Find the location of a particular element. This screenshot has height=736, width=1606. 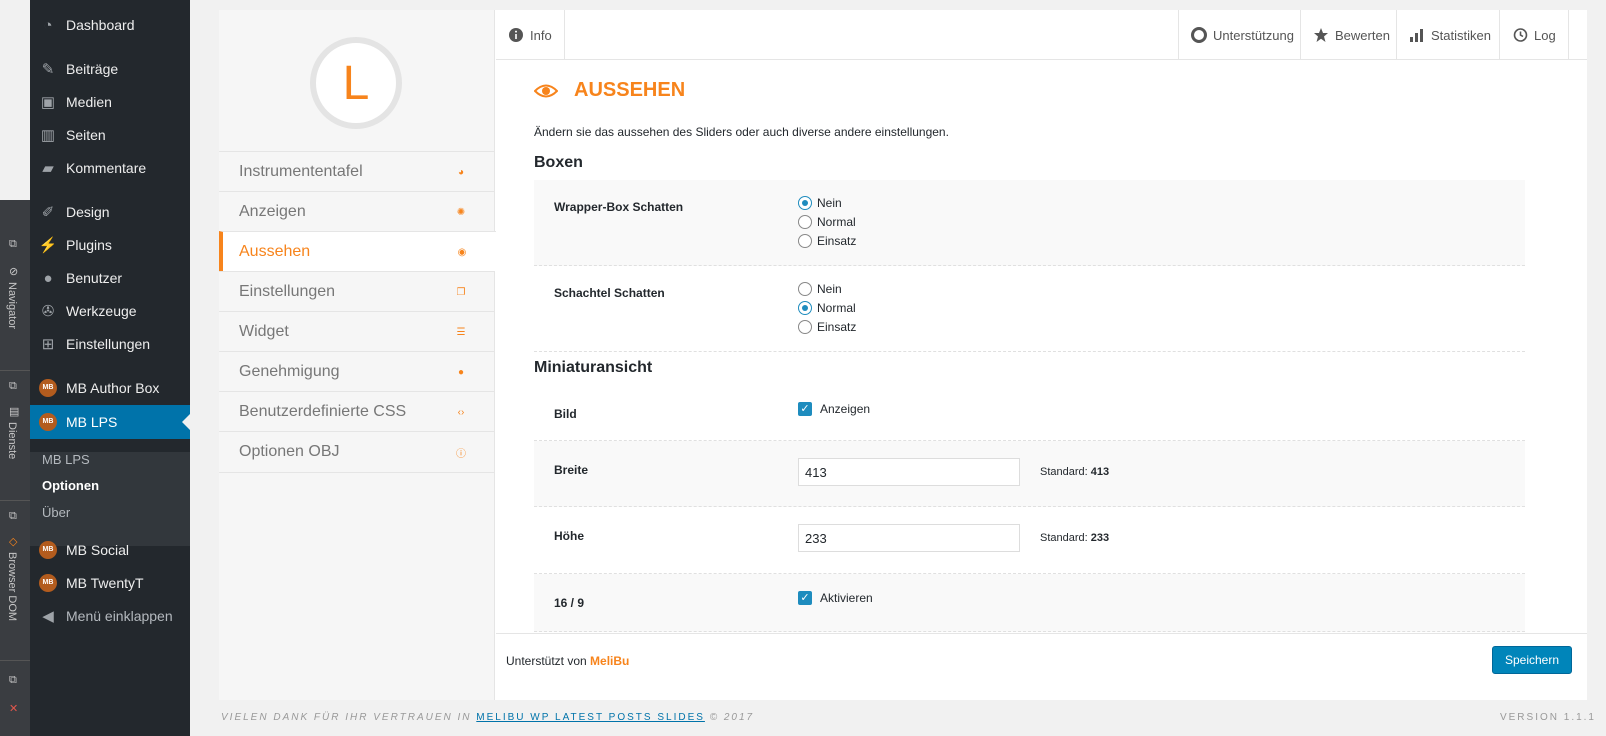

ratio-checkbox: ✓ Aktivieren is located at coordinates (835, 598).